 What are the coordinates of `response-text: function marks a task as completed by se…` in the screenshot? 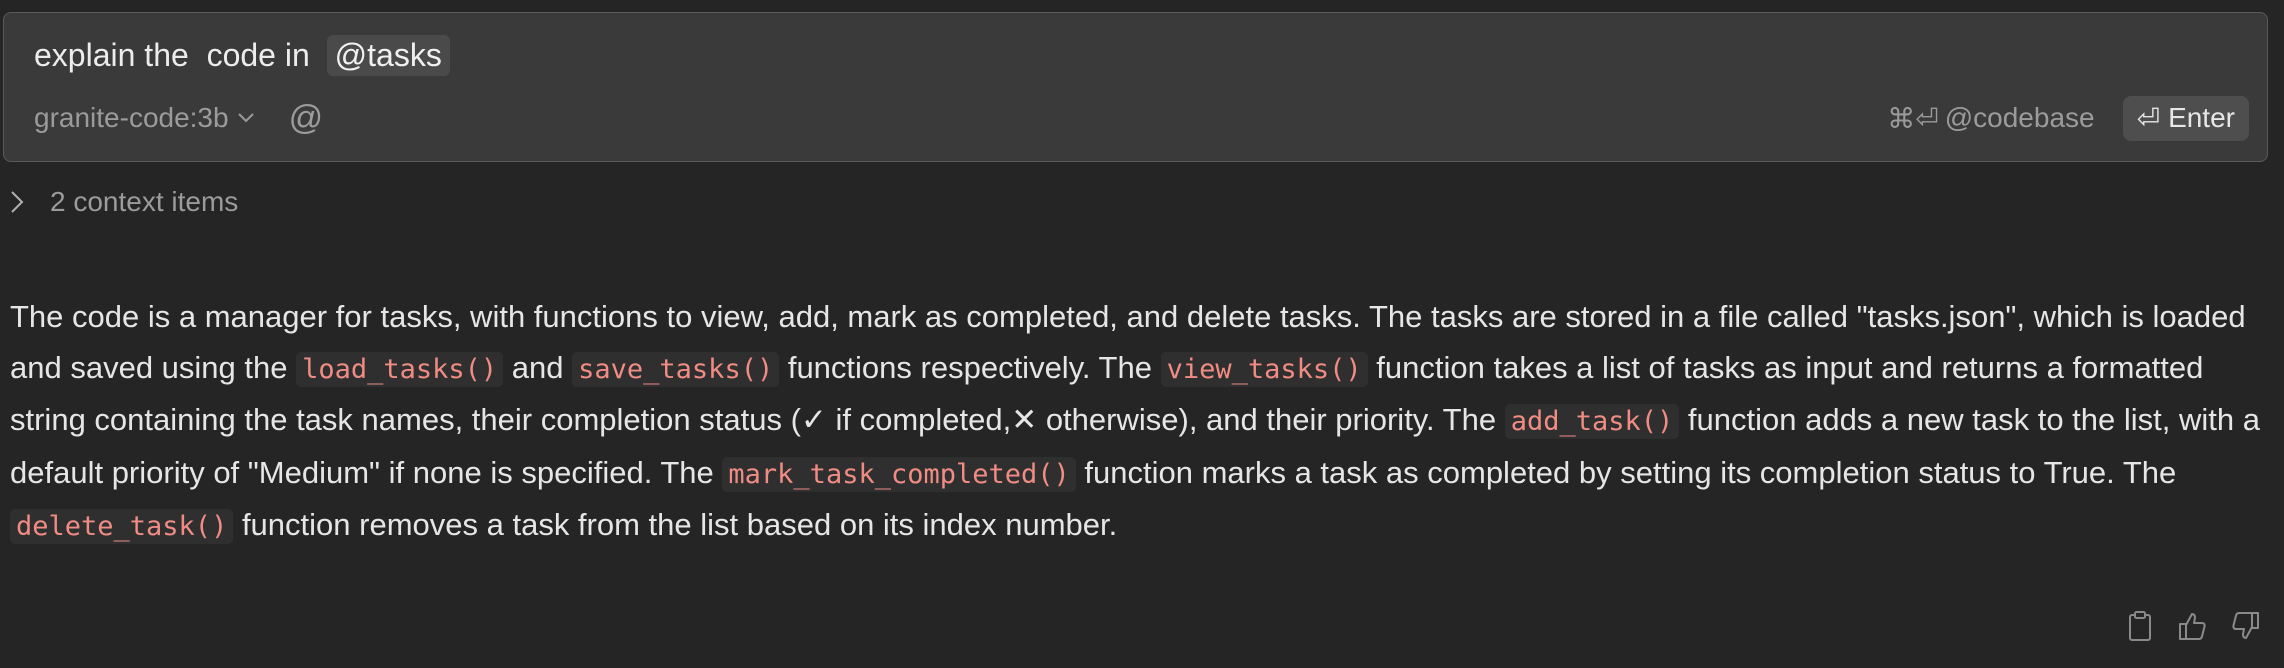 It's located at (1626, 472).